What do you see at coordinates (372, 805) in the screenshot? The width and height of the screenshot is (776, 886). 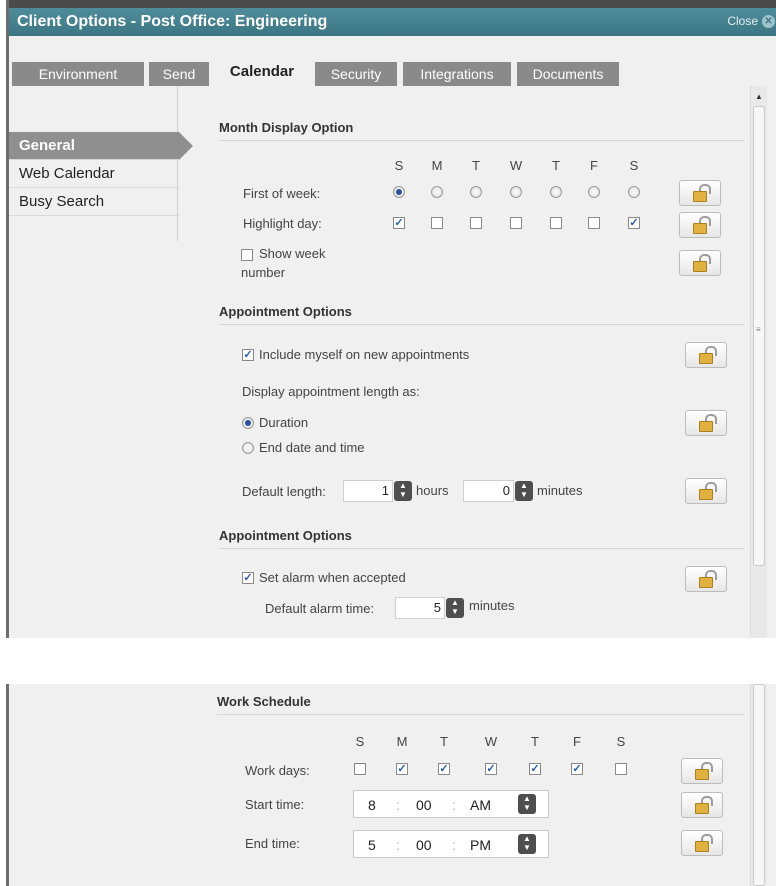 I see `start-hour: 8` at bounding box center [372, 805].